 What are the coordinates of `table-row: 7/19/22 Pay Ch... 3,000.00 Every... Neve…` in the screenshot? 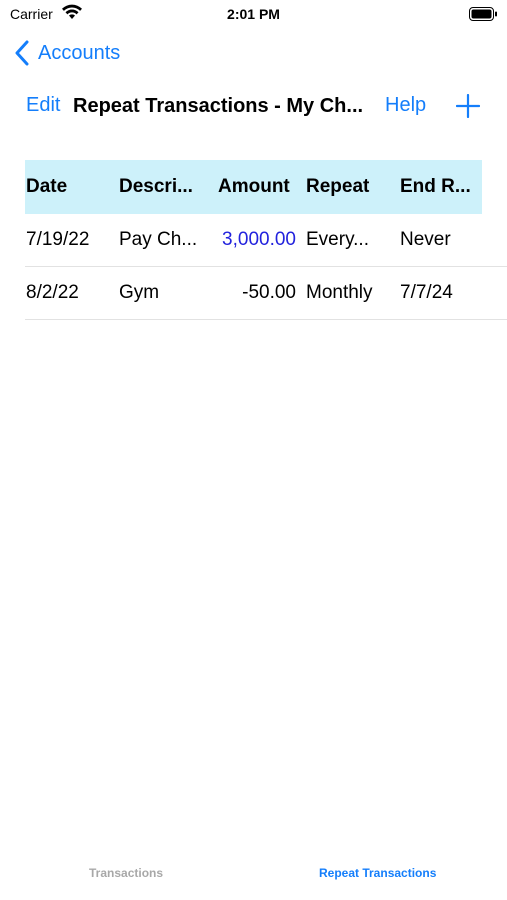 It's located at (266, 240).